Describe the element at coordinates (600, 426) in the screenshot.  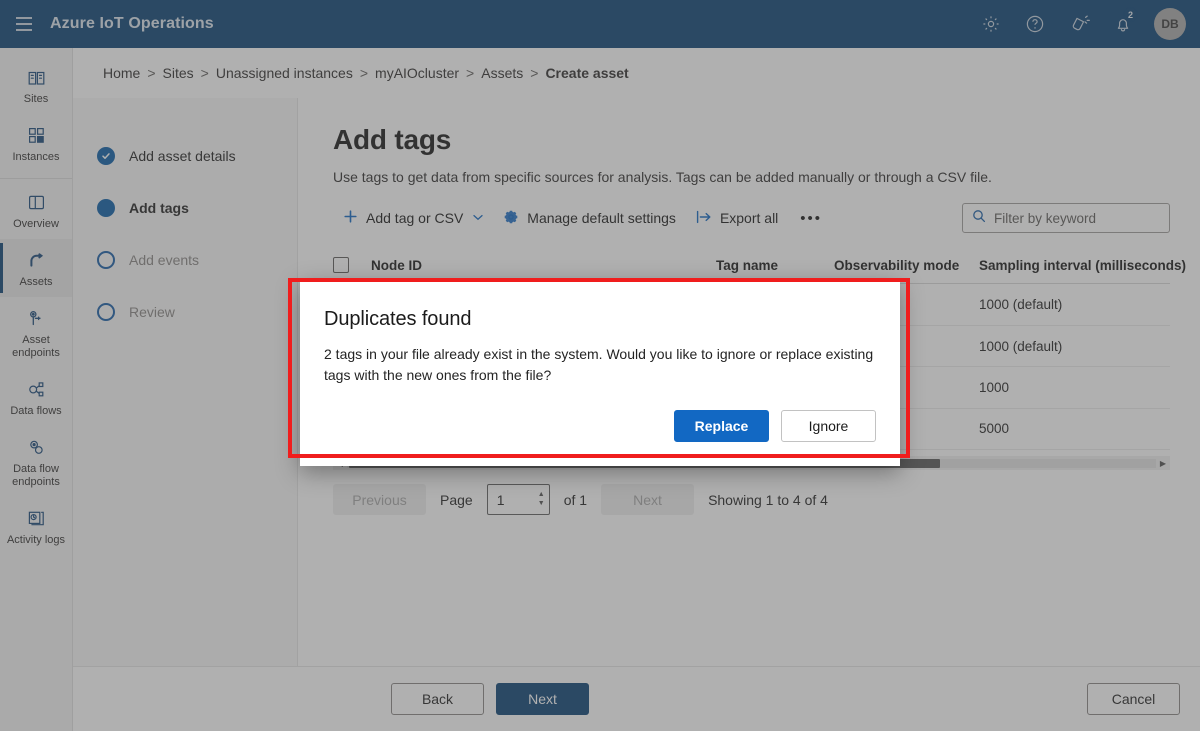
I see `dialog-actions: Replace Ignore` at that location.